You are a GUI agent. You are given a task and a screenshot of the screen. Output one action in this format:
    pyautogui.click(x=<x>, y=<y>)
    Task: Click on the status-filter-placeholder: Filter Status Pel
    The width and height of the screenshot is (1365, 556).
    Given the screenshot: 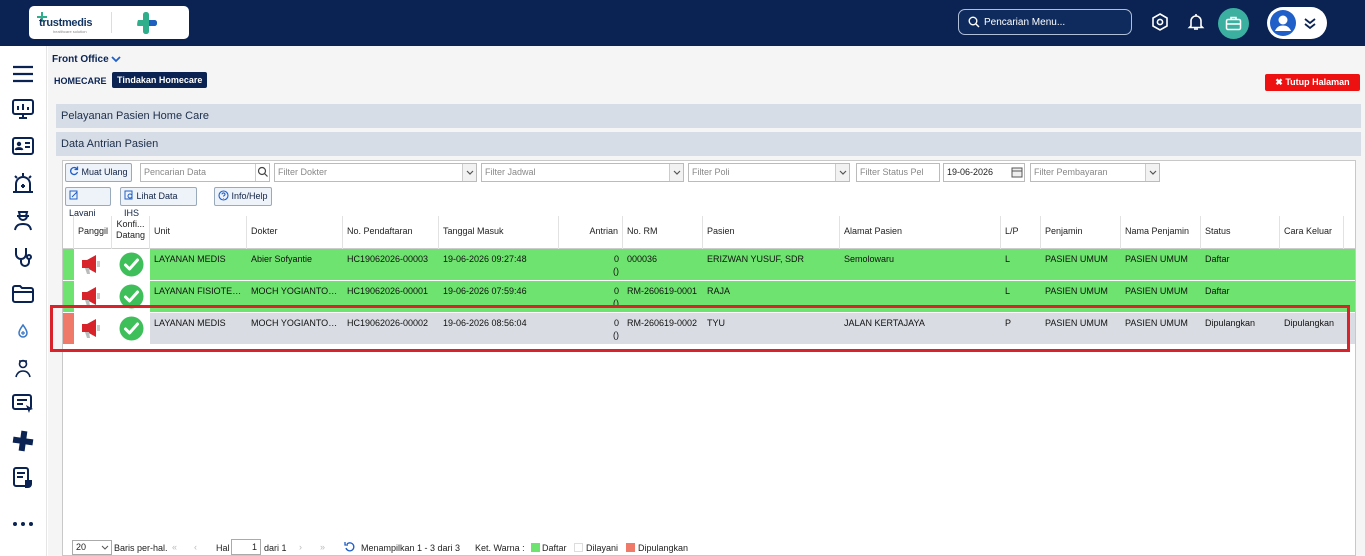 What is the action you would take?
    pyautogui.click(x=892, y=172)
    